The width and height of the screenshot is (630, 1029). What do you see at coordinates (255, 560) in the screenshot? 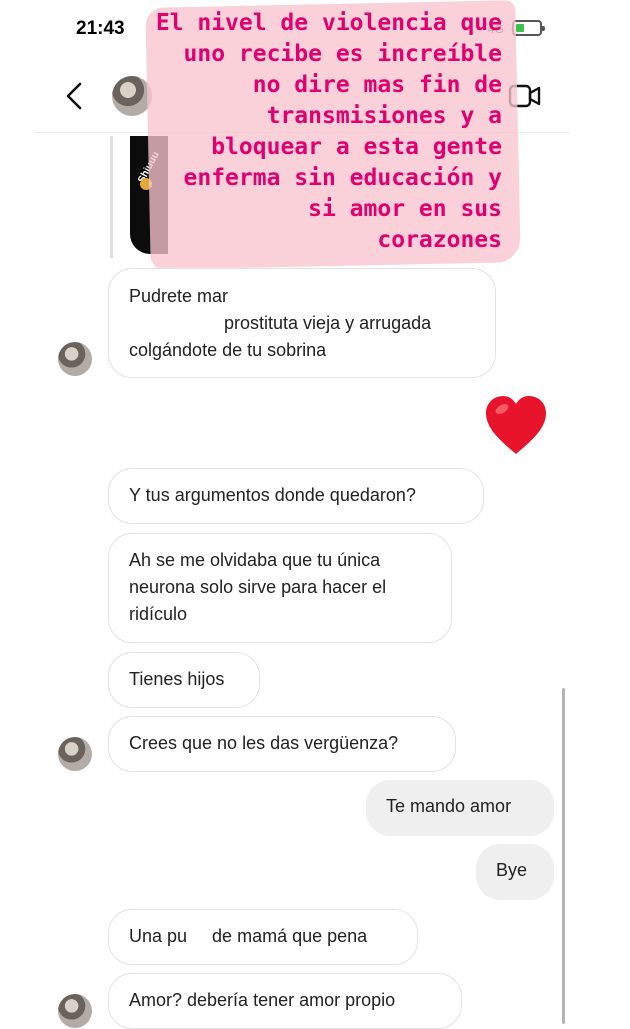
I see `message-line: Ah se me olvidaba que tu única` at bounding box center [255, 560].